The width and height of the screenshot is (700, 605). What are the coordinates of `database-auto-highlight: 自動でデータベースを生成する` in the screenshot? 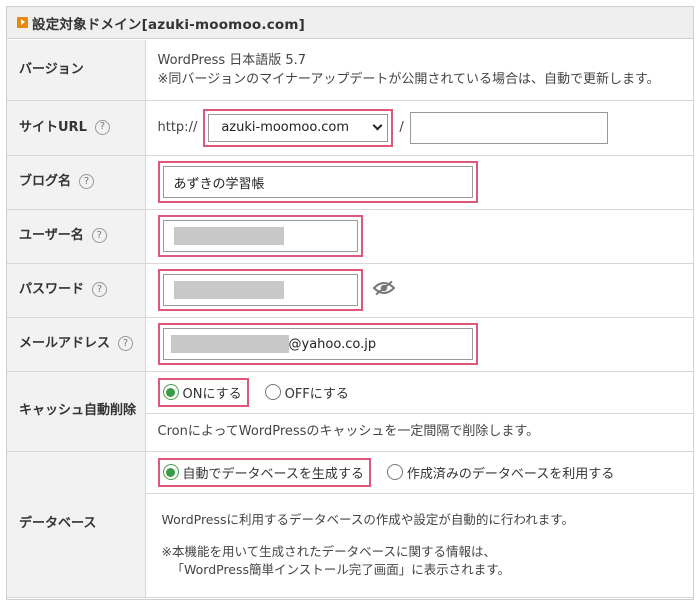 It's located at (264, 472).